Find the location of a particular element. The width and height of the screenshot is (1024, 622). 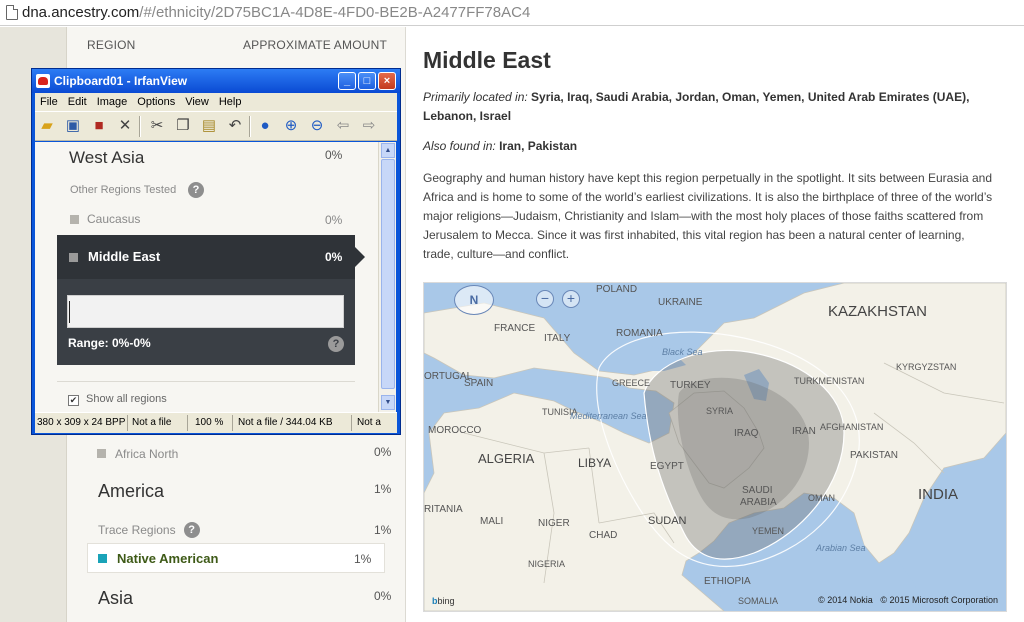

region-row-america: America 1% is located at coordinates (258, 491).